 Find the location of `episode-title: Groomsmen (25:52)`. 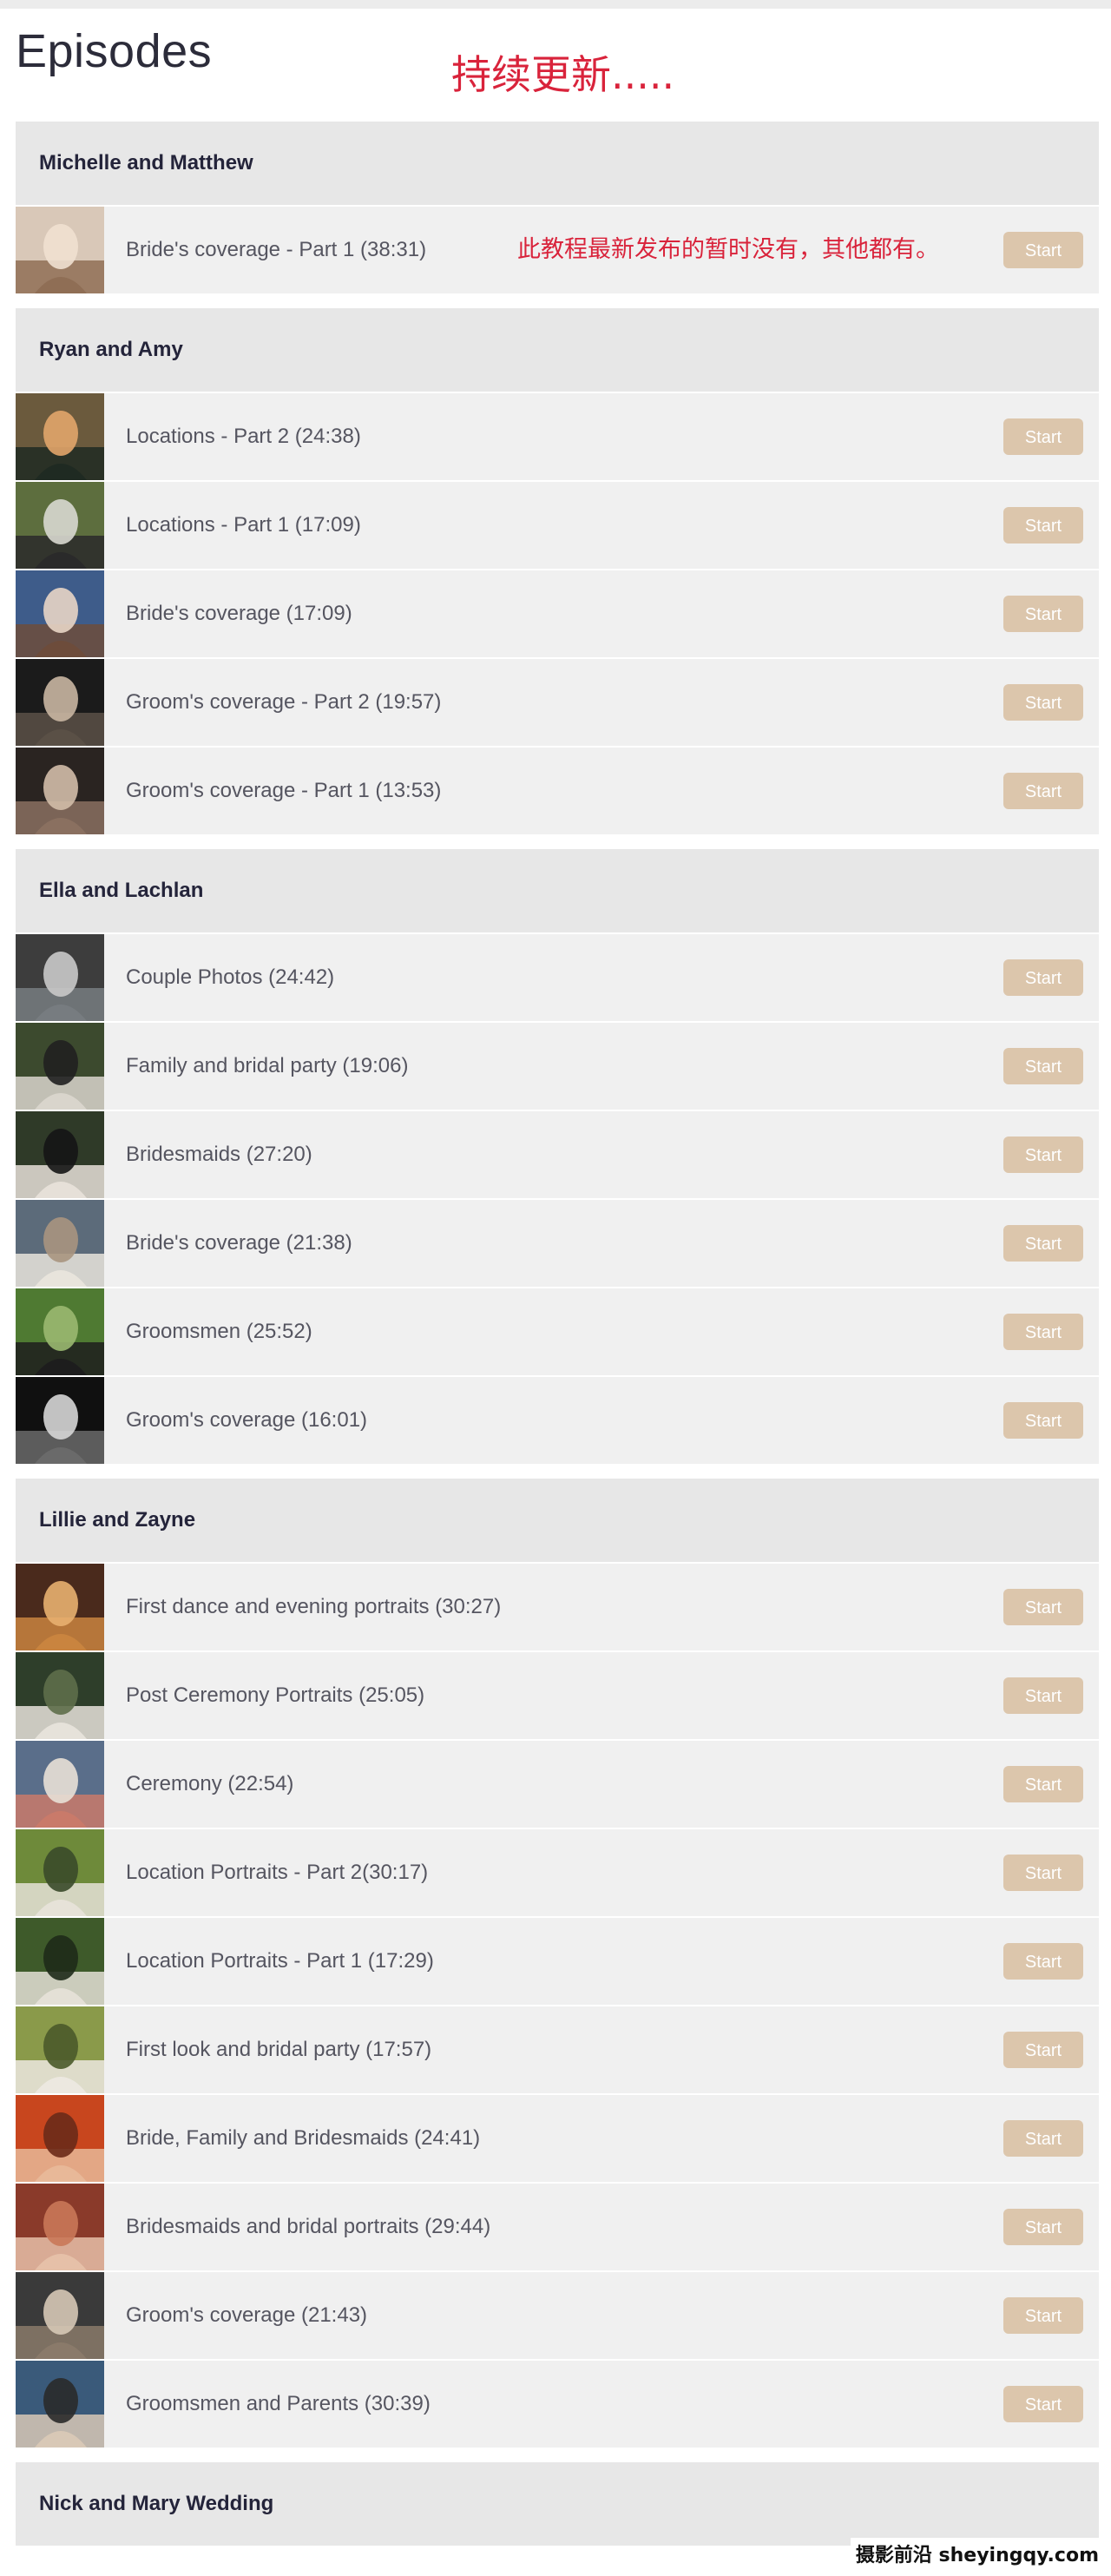

episode-title: Groomsmen (25:52) is located at coordinates (219, 1331).